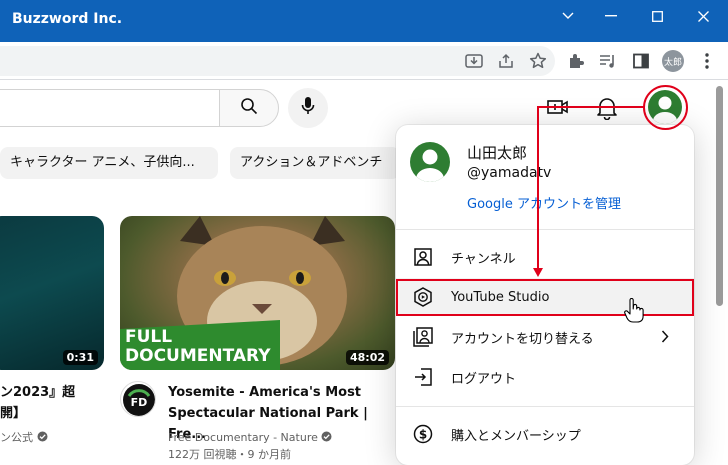  I want to click on annotation-highlight-box, so click(545, 297).